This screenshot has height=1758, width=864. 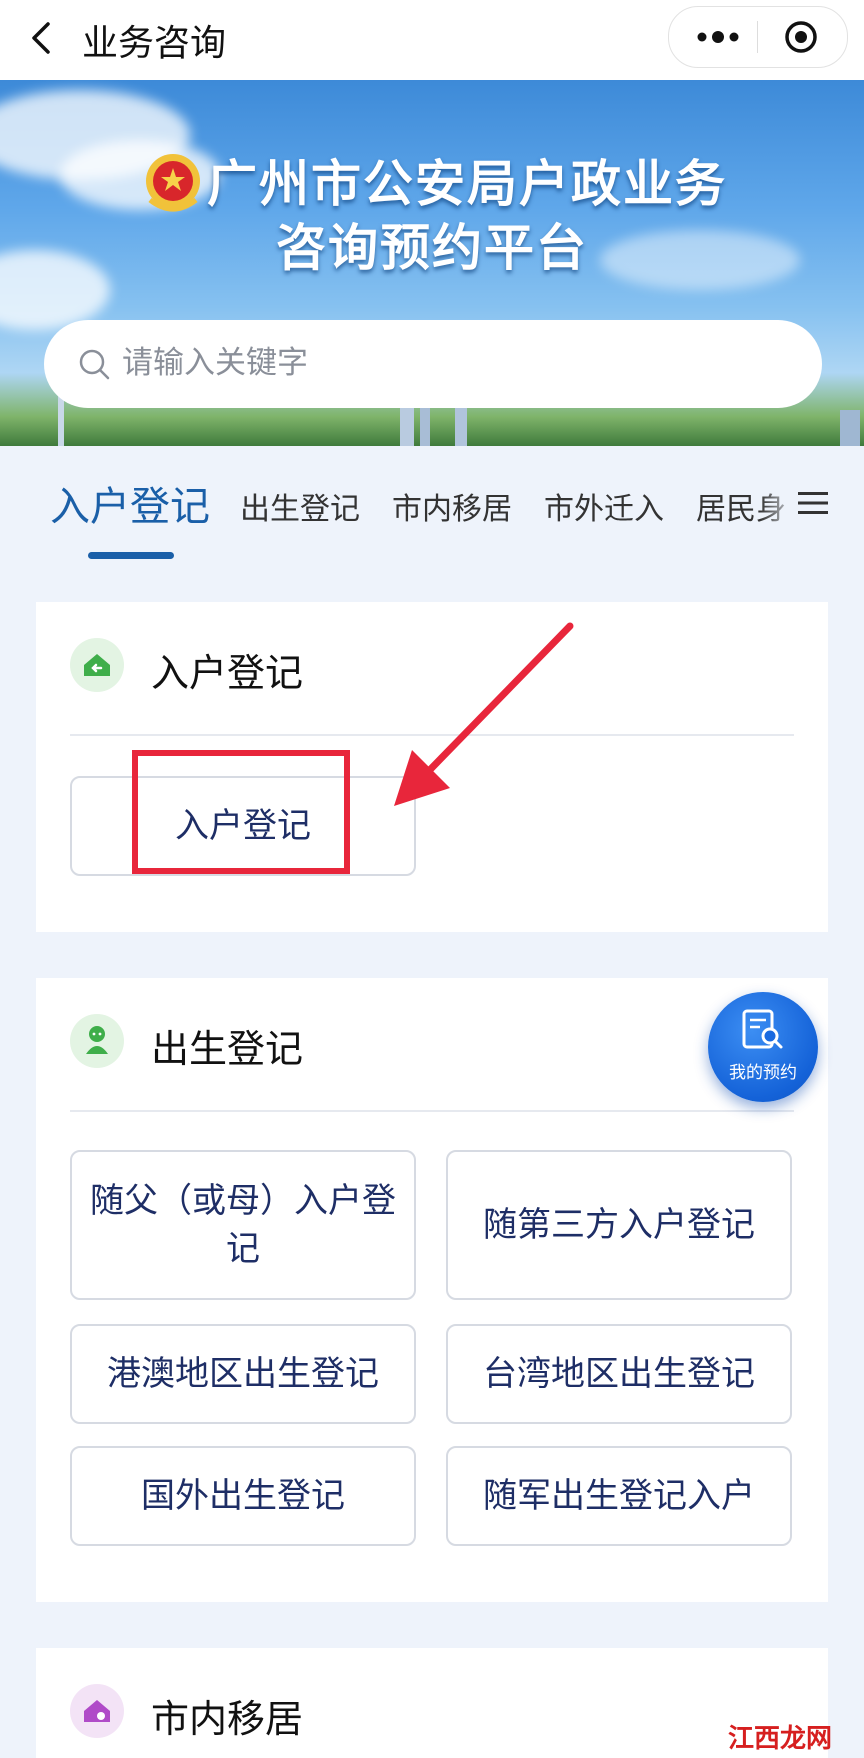 I want to click on capsule-divider, so click(x=757, y=37).